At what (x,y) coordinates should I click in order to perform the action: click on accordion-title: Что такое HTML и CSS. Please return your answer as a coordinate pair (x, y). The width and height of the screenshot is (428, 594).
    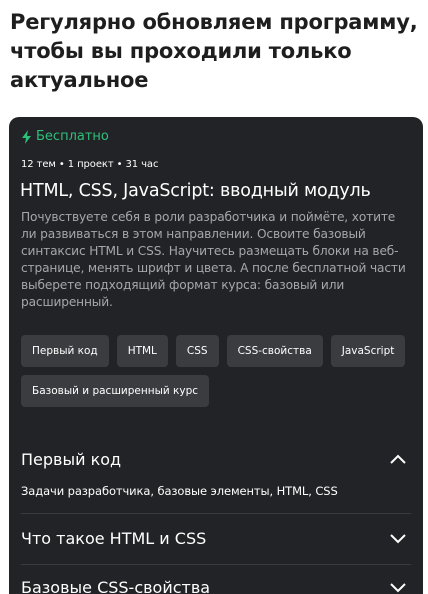
    Looking at the image, I should click on (114, 538).